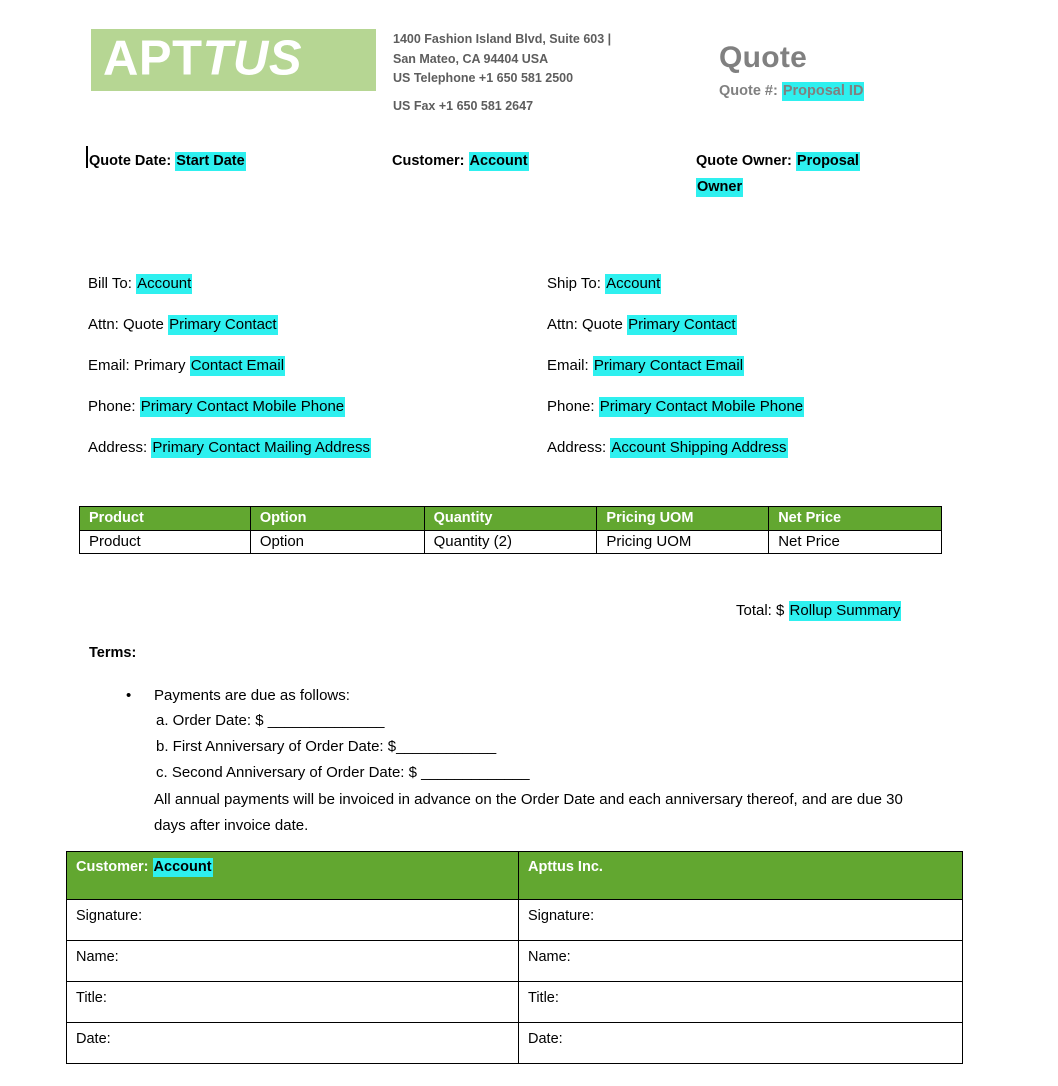 Image resolution: width=1058 pixels, height=1086 pixels. Describe the element at coordinates (112, 406) in the screenshot. I see `bill-to-phone-label: Phone:` at that location.